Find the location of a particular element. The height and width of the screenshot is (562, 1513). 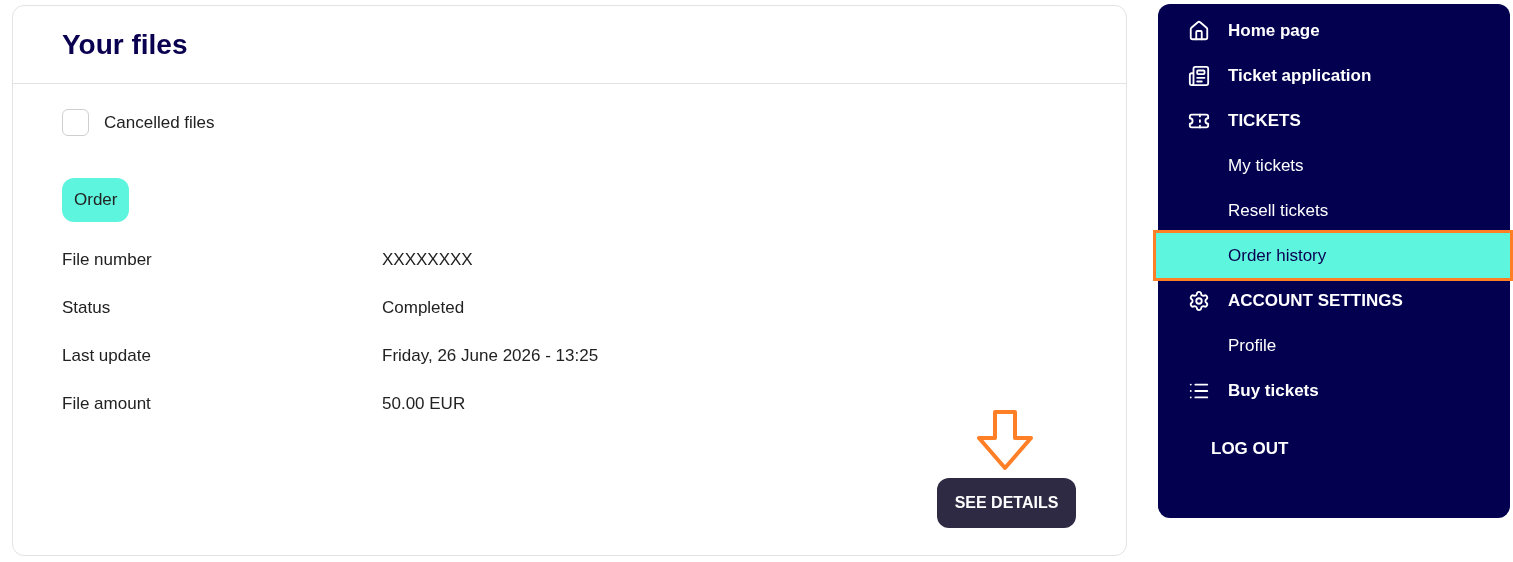

sidebar-item: Resell tickets is located at coordinates (1334, 210).